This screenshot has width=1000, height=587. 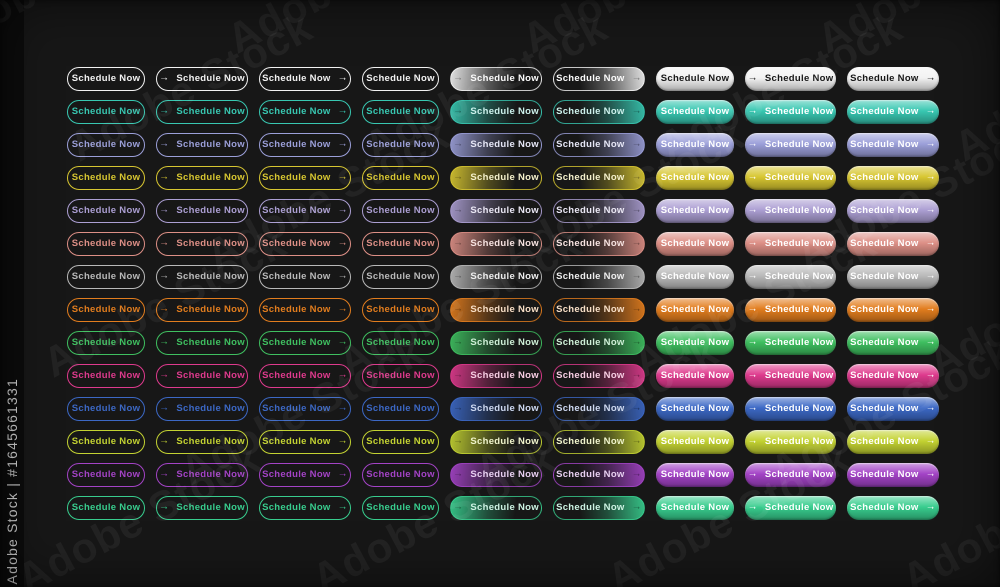 I want to click on schedule-now-button-silver-outline-arrow-leading: → Schedule Now, so click(x=202, y=277).